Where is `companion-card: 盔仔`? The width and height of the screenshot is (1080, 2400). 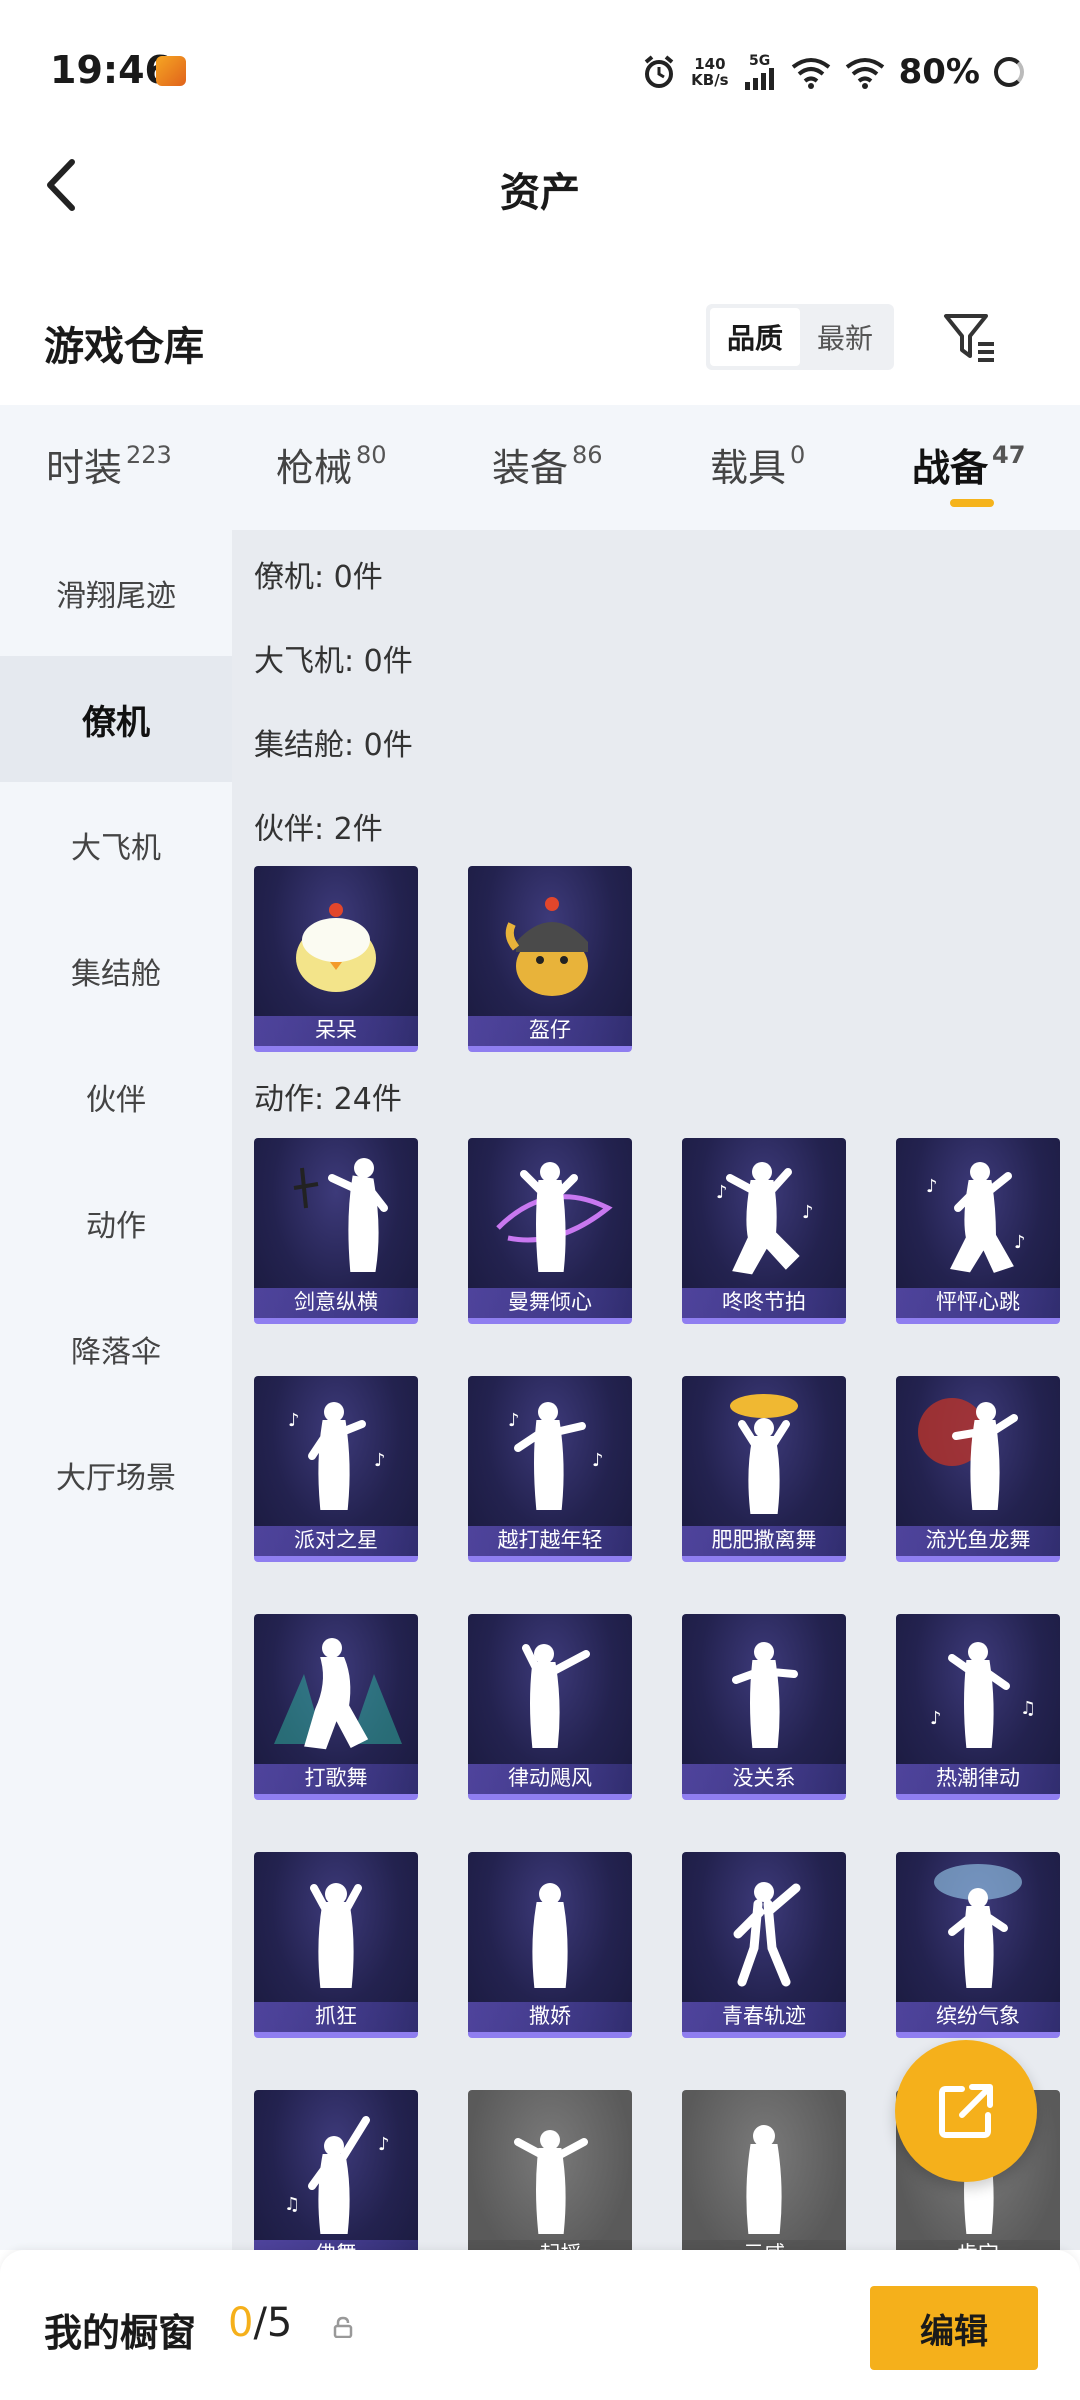
companion-card: 盔仔 is located at coordinates (550, 959).